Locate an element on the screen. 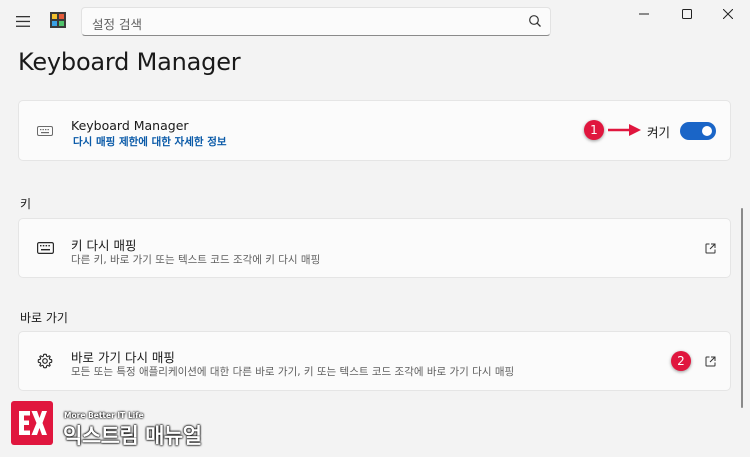 The width and height of the screenshot is (750, 457). search-icon is located at coordinates (535, 21).